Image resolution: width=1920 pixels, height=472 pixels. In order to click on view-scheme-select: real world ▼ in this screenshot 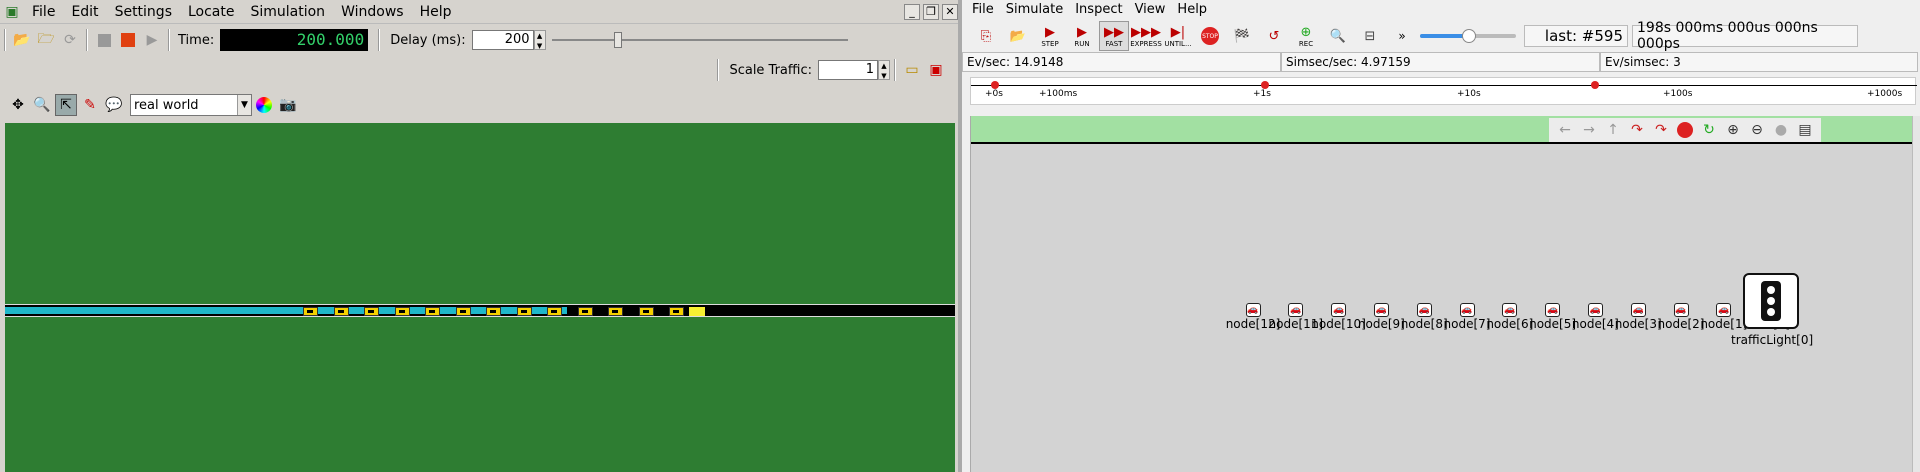, I will do `click(191, 105)`.